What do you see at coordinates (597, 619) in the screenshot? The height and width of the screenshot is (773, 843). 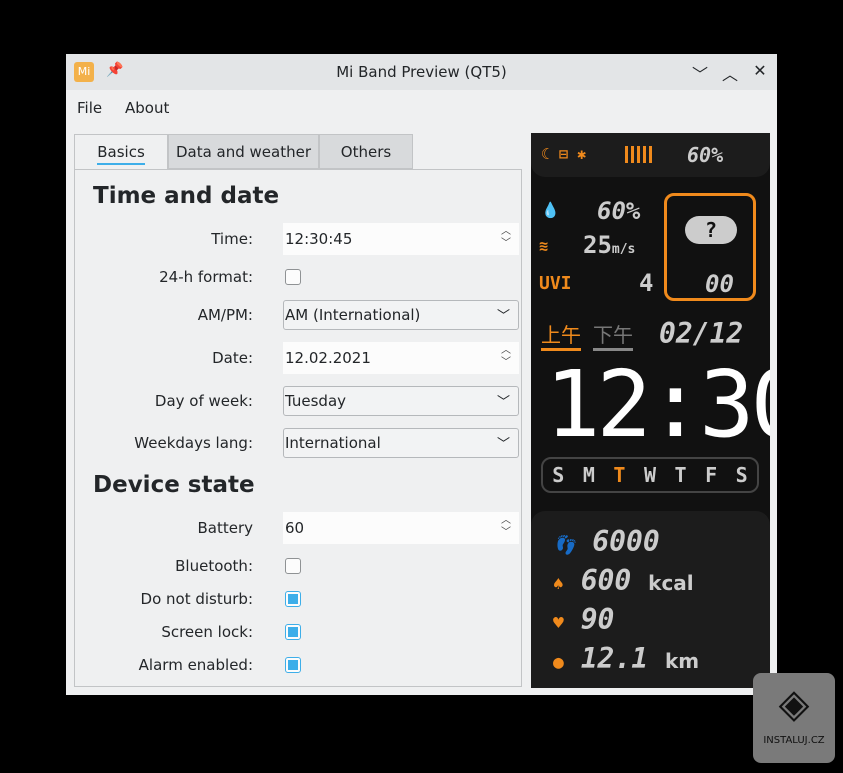 I see `heart-rate: 90` at bounding box center [597, 619].